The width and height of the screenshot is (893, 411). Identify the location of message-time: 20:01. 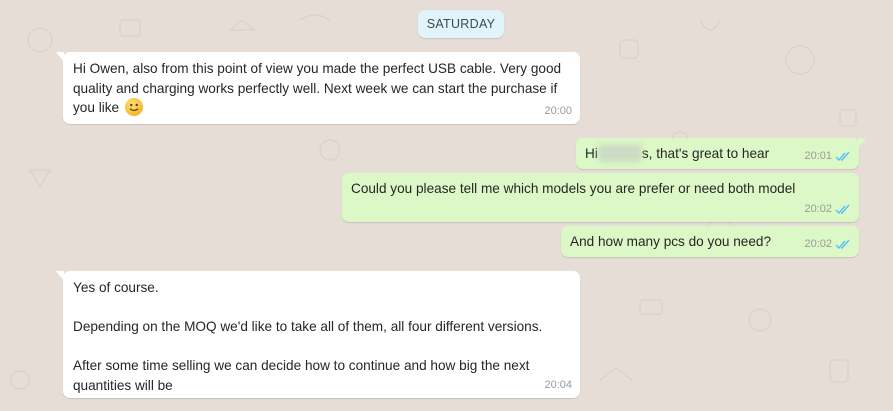
(818, 155).